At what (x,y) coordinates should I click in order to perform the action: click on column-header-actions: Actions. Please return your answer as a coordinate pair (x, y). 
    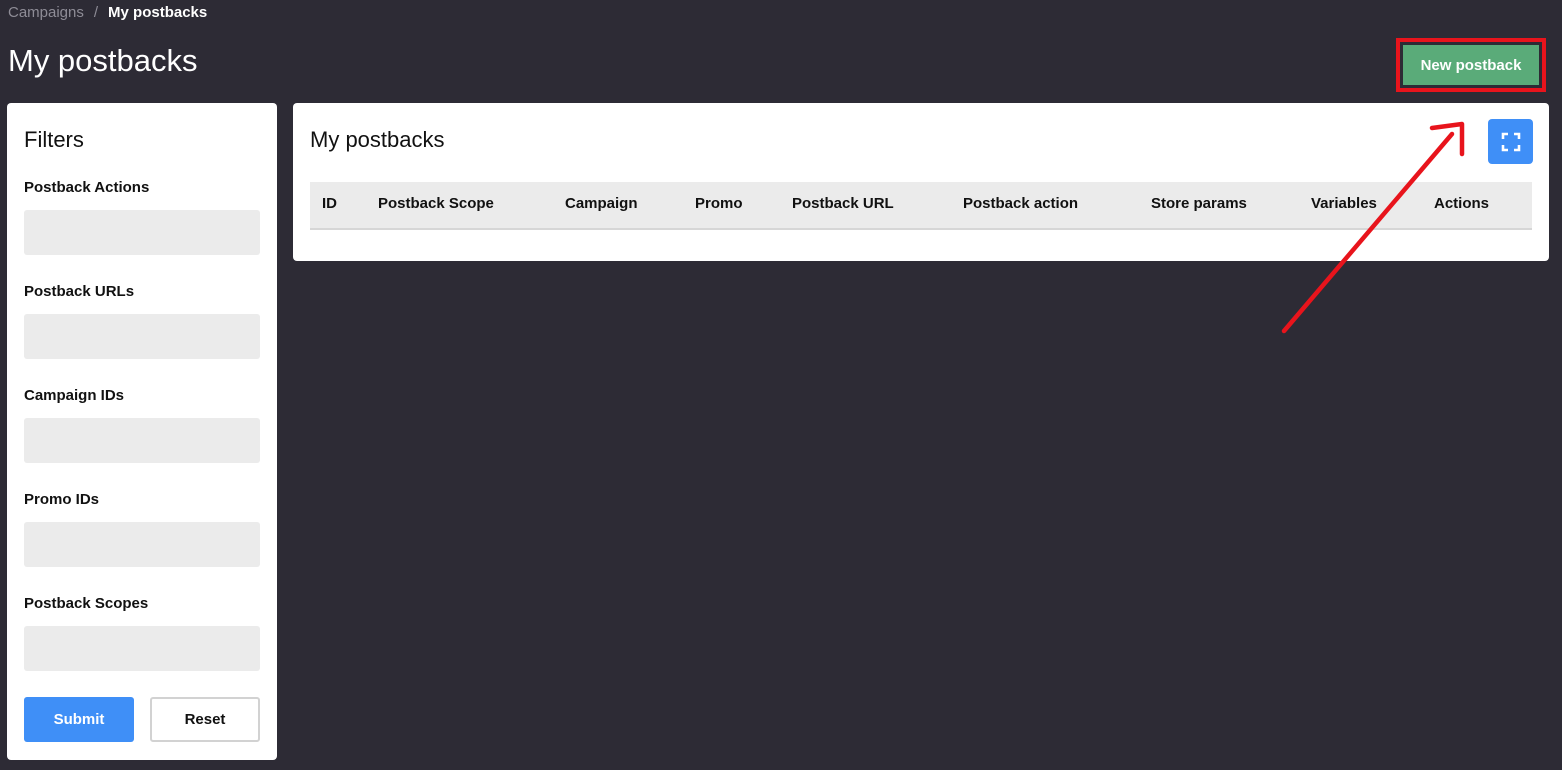
    Looking at the image, I should click on (1461, 205).